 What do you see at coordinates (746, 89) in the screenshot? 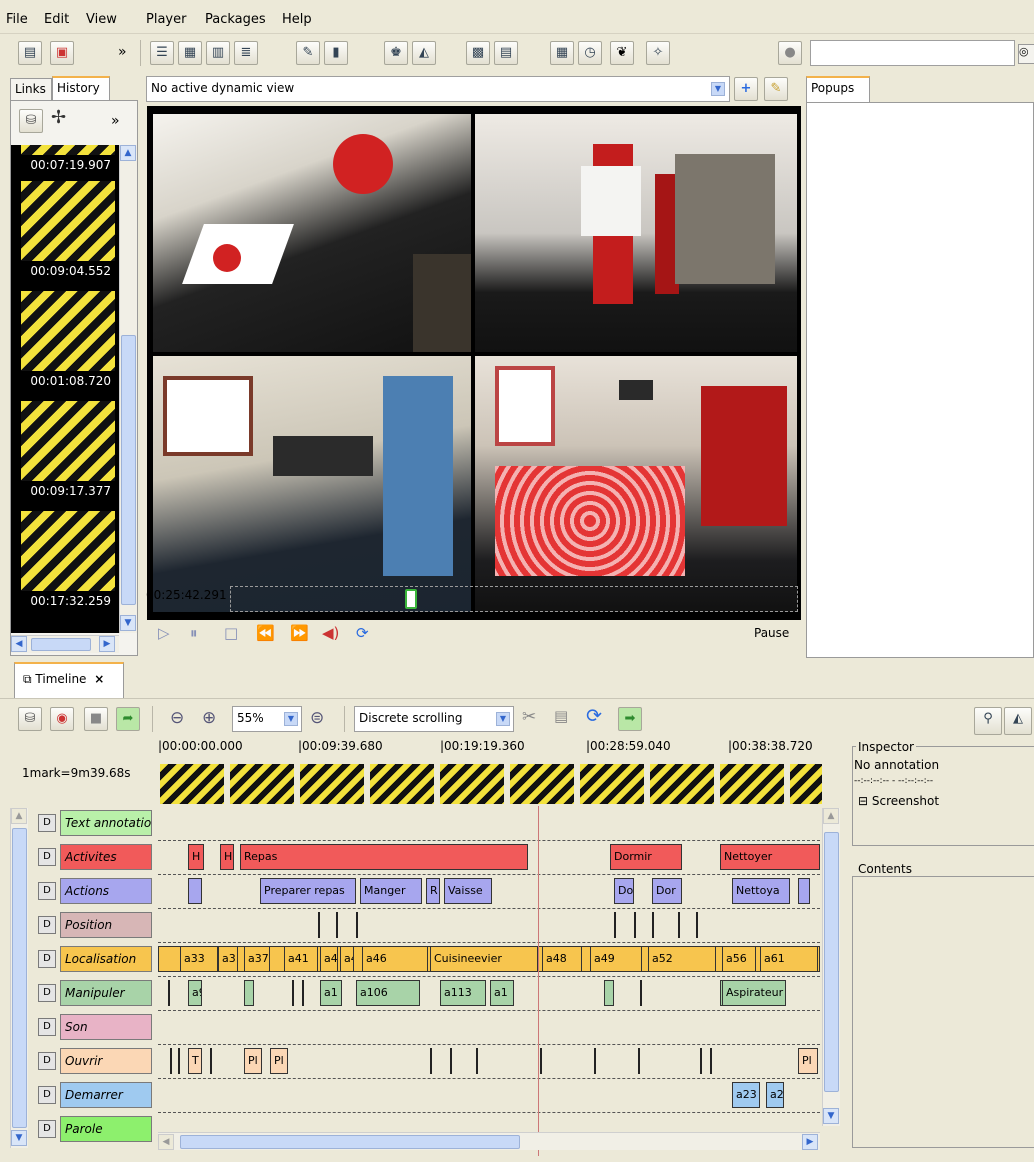
I see `add-view-icon: +` at bounding box center [746, 89].